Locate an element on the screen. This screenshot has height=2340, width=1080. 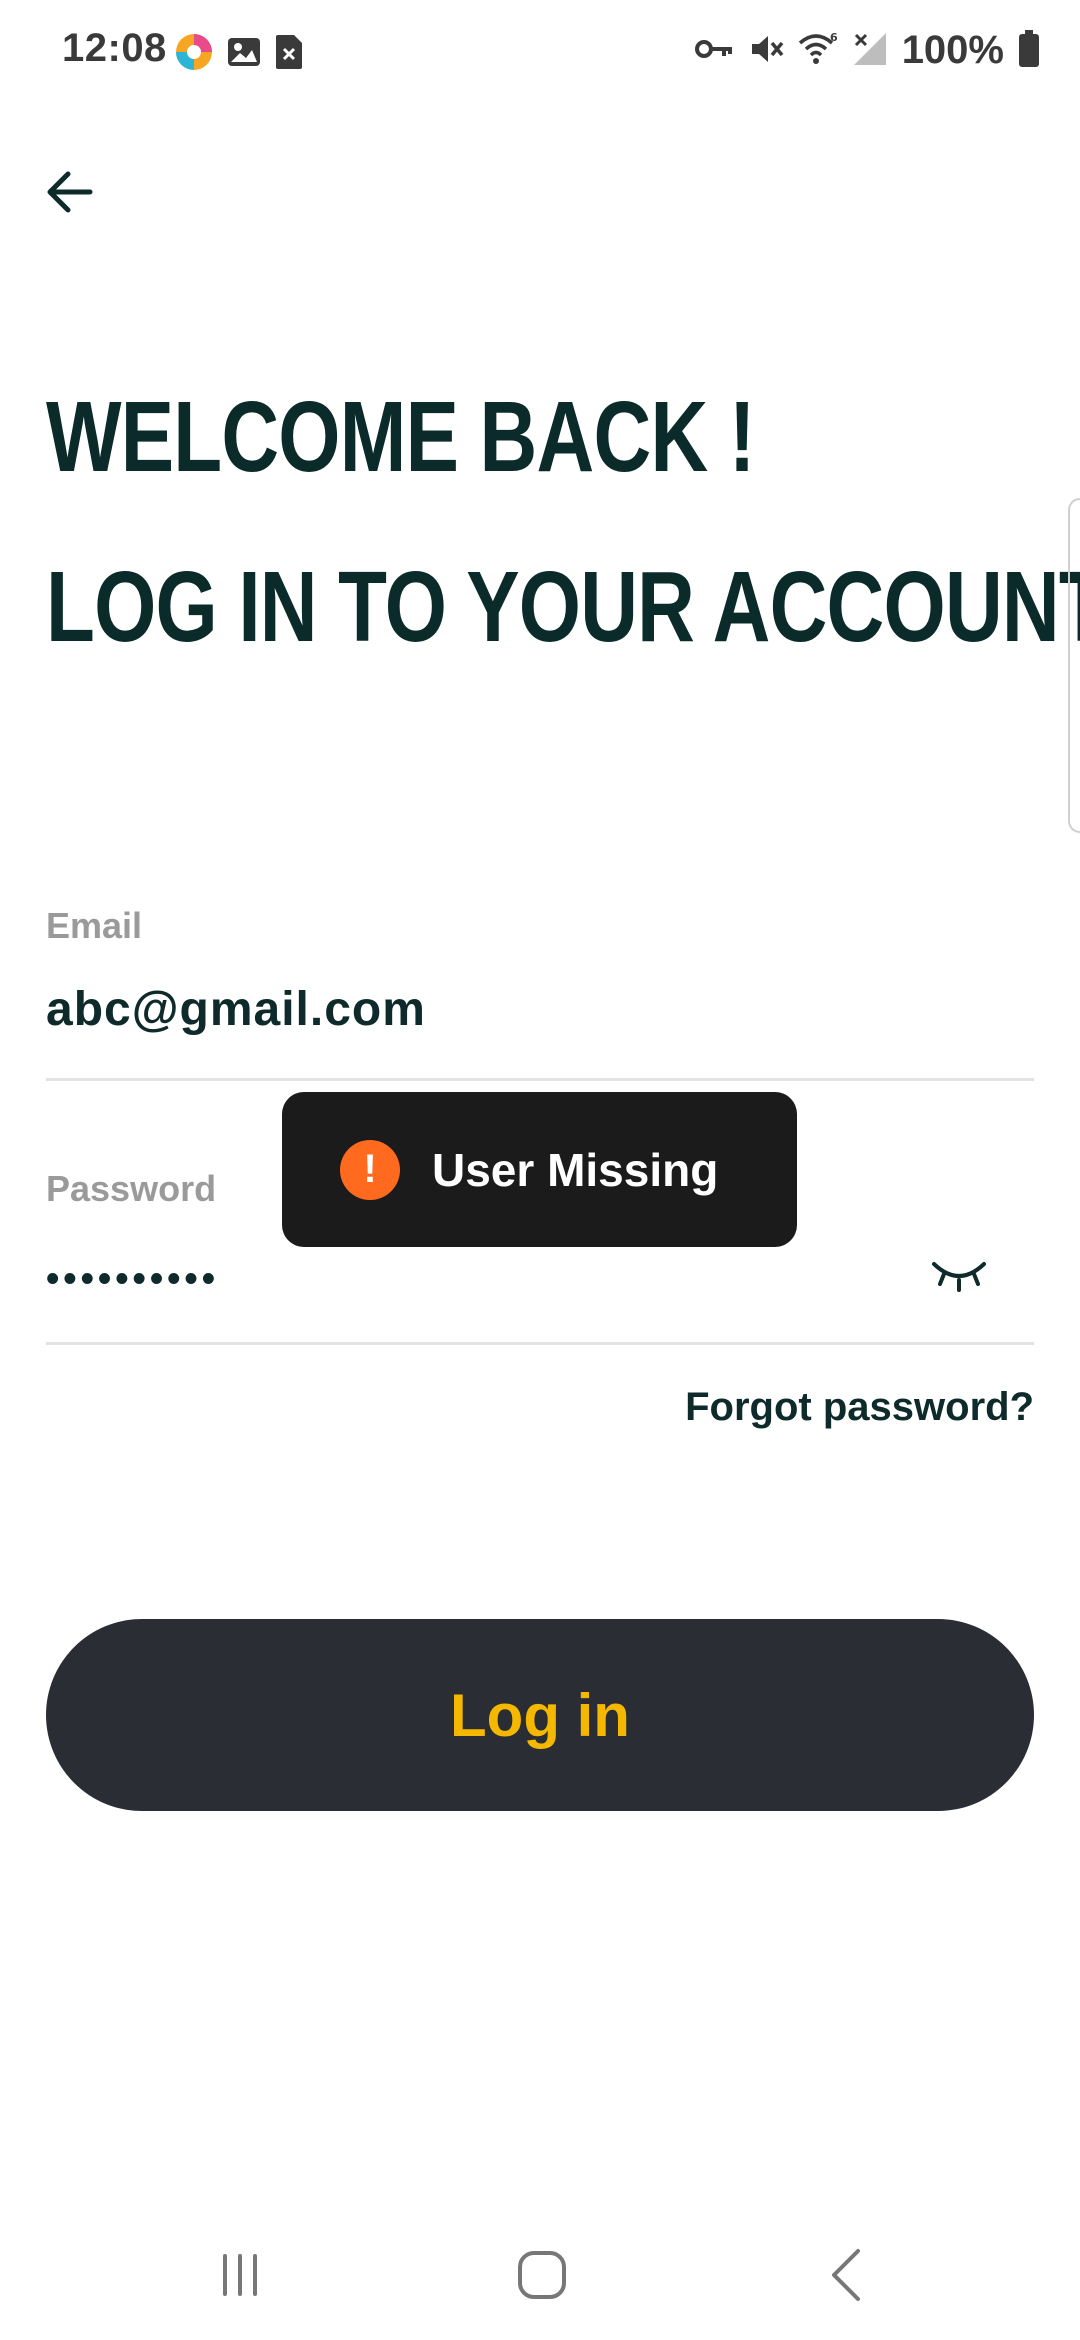
image-icon is located at coordinates (244, 54).